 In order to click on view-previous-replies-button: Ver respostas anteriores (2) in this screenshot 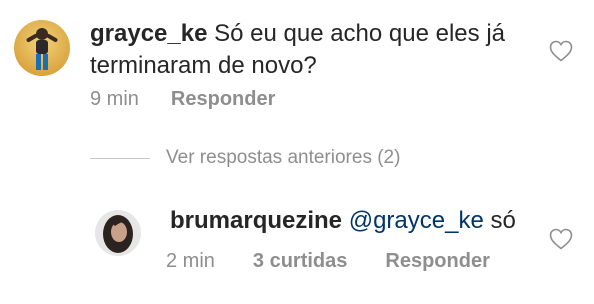, I will do `click(245, 158)`.